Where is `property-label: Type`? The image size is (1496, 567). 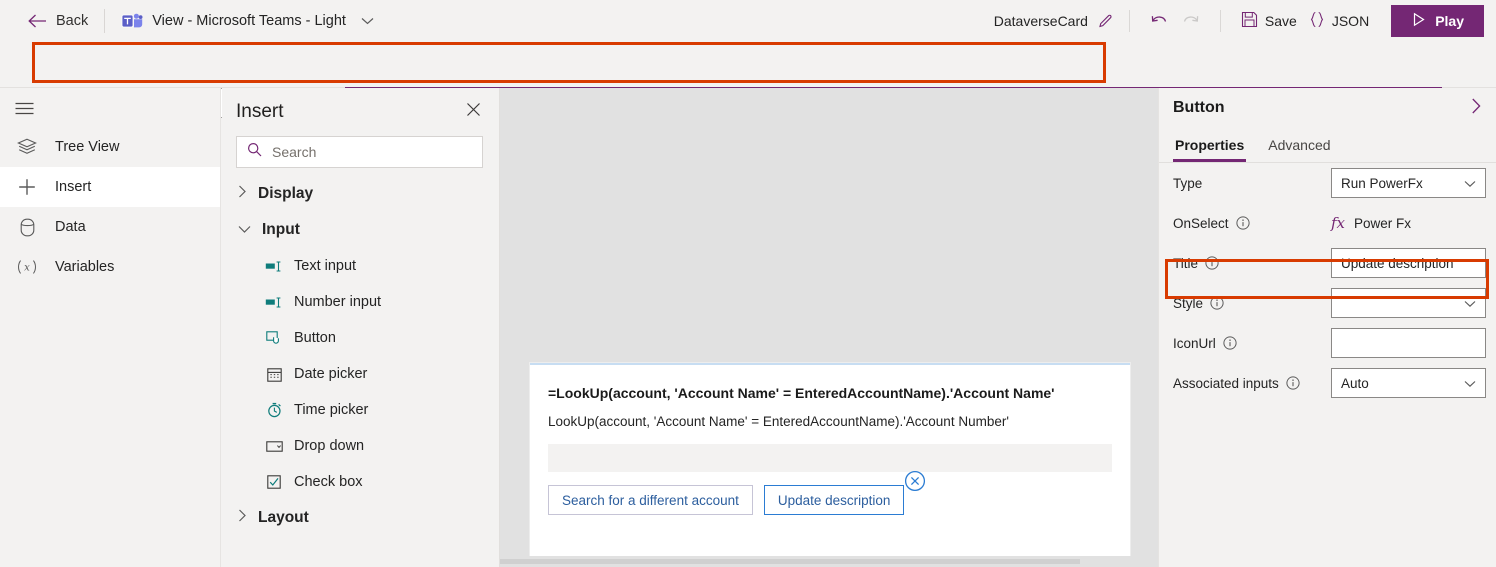
property-label: Type is located at coordinates (1188, 183).